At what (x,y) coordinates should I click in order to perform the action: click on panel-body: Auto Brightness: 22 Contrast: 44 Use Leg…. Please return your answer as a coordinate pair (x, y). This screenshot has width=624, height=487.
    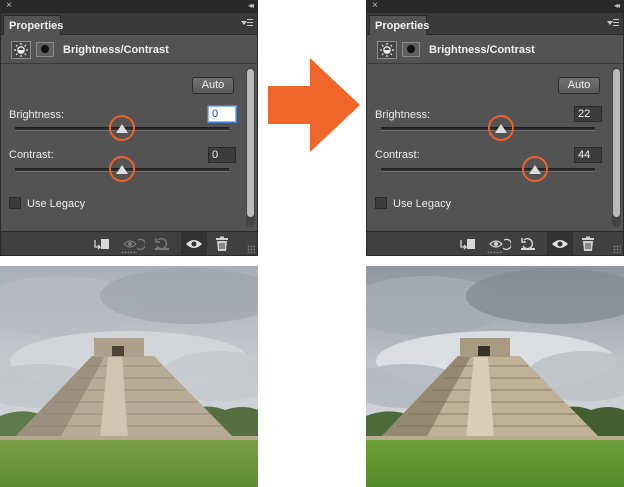
    Looking at the image, I should click on (488, 148).